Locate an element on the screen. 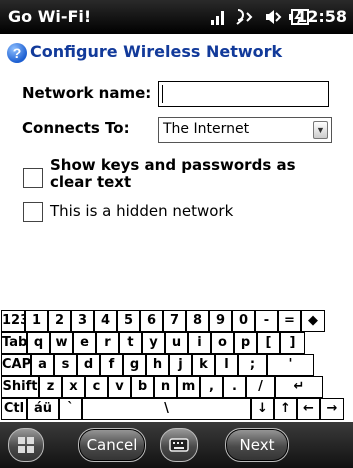 The height and width of the screenshot is (468, 353). key-row3-6: h is located at coordinates (157, 365).